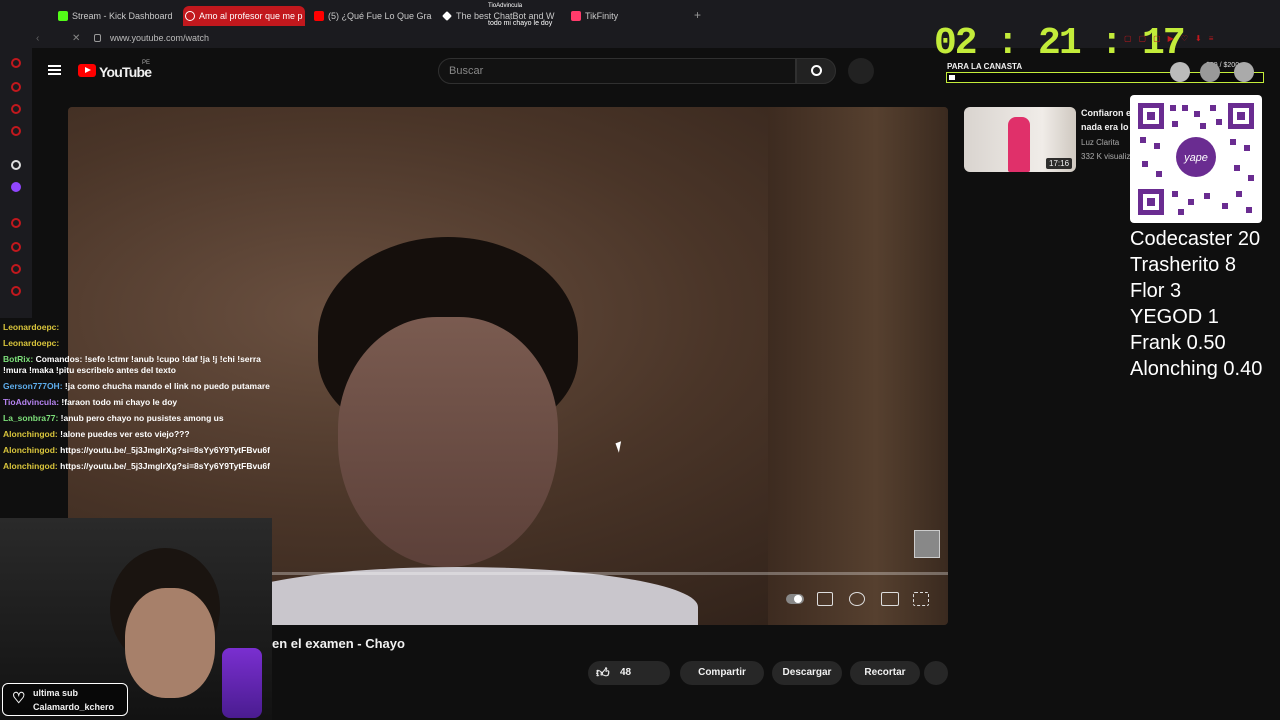  Describe the element at coordinates (927, 544) in the screenshot. I see `channel-watermark` at that location.